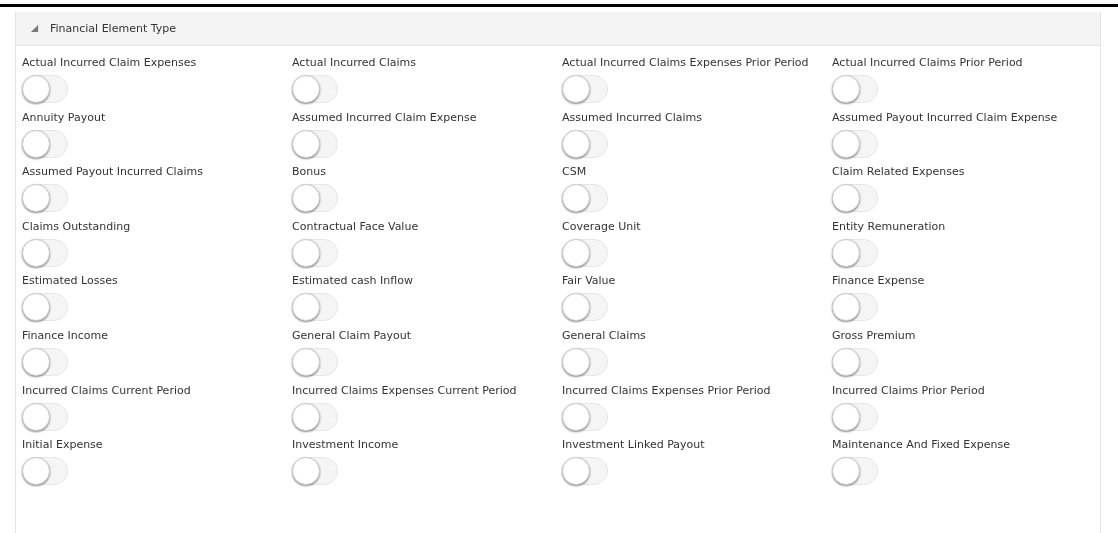 The image size is (1118, 533). What do you see at coordinates (112, 172) in the screenshot?
I see `switch-label: Assumed Payout Incurred Claims` at bounding box center [112, 172].